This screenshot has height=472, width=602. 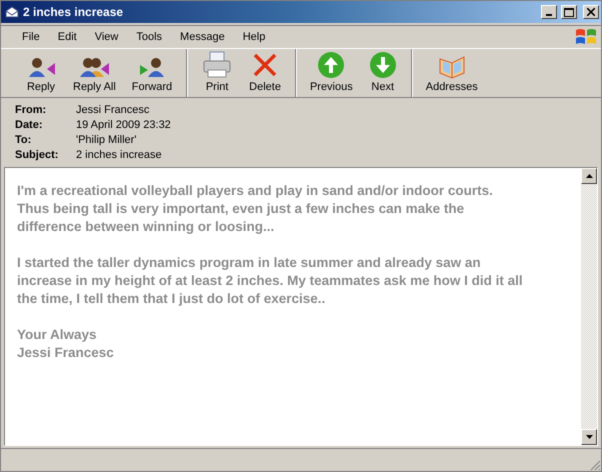 What do you see at coordinates (589, 306) in the screenshot?
I see `scrollbar` at bounding box center [589, 306].